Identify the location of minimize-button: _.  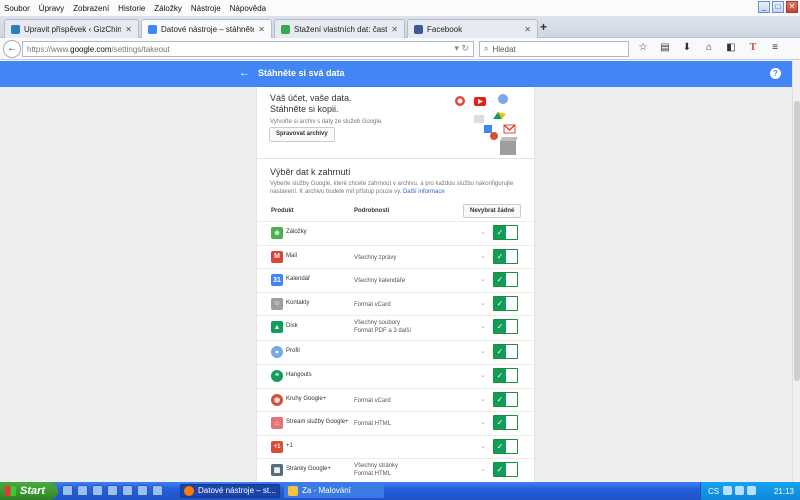
(764, 7).